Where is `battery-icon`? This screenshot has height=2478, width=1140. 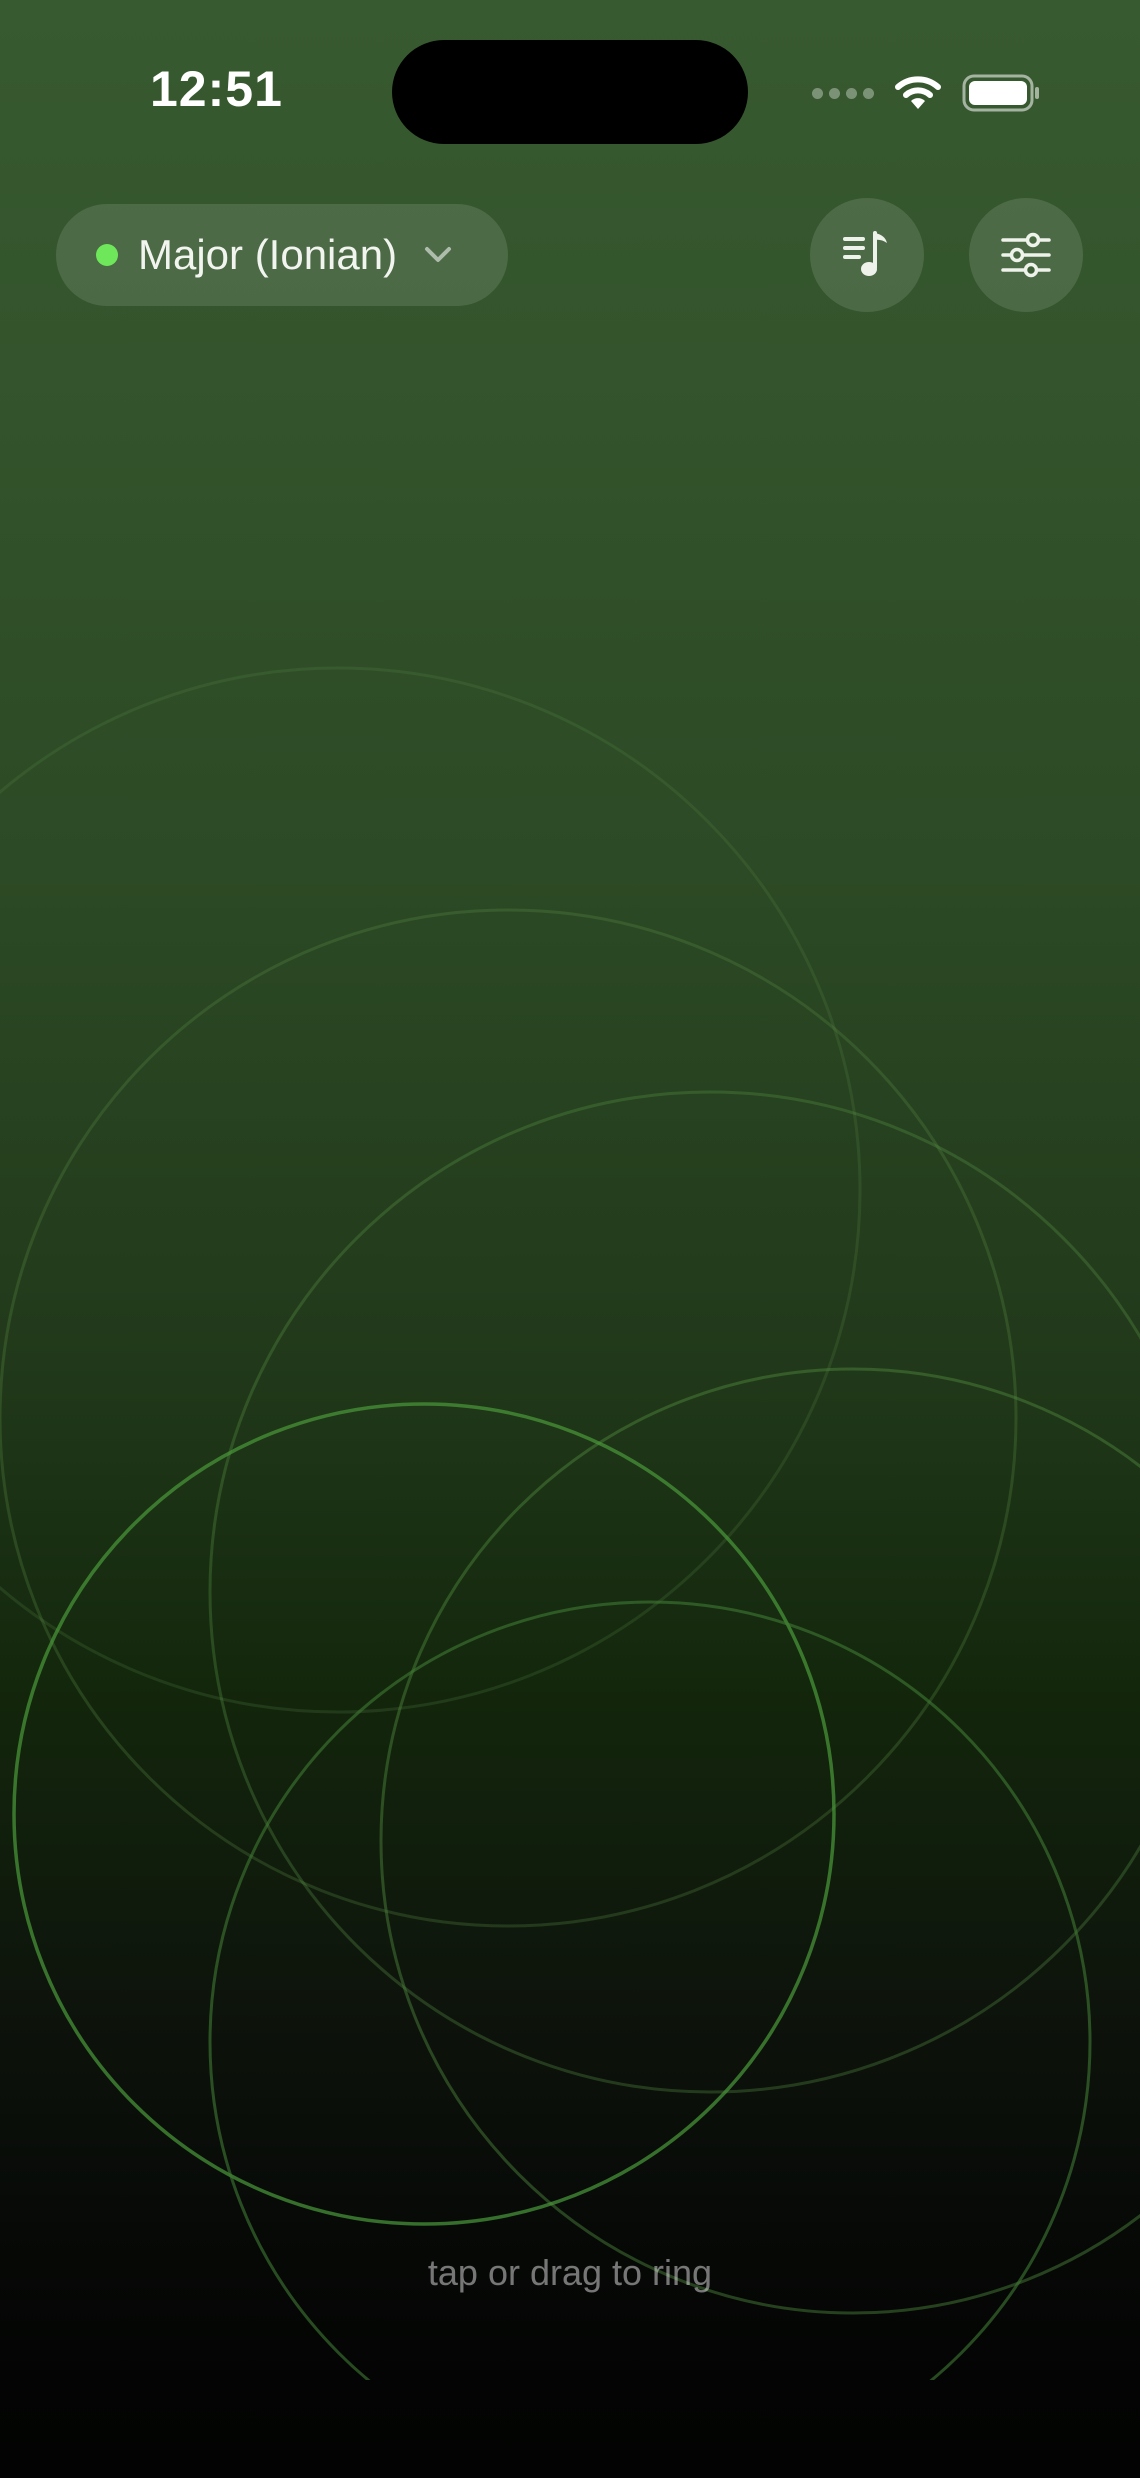
battery-icon is located at coordinates (1000, 93).